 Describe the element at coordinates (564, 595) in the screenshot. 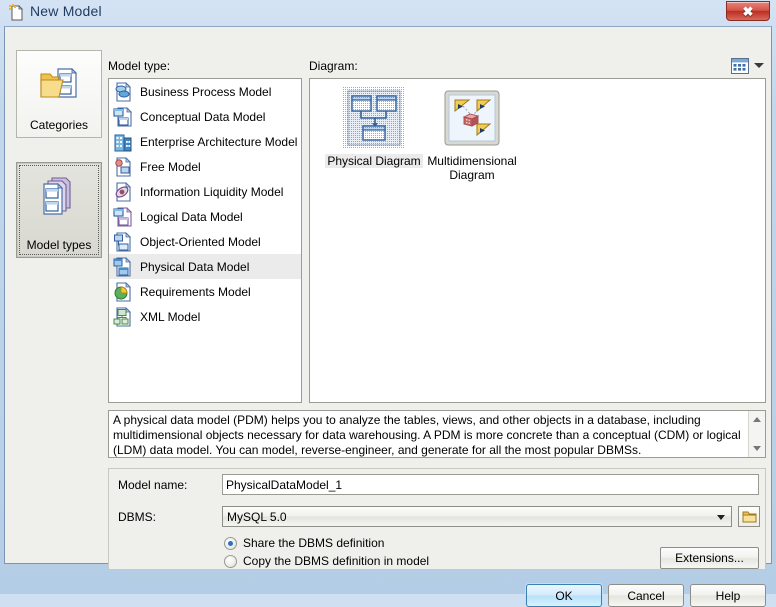

I see `ok-button: OK` at that location.